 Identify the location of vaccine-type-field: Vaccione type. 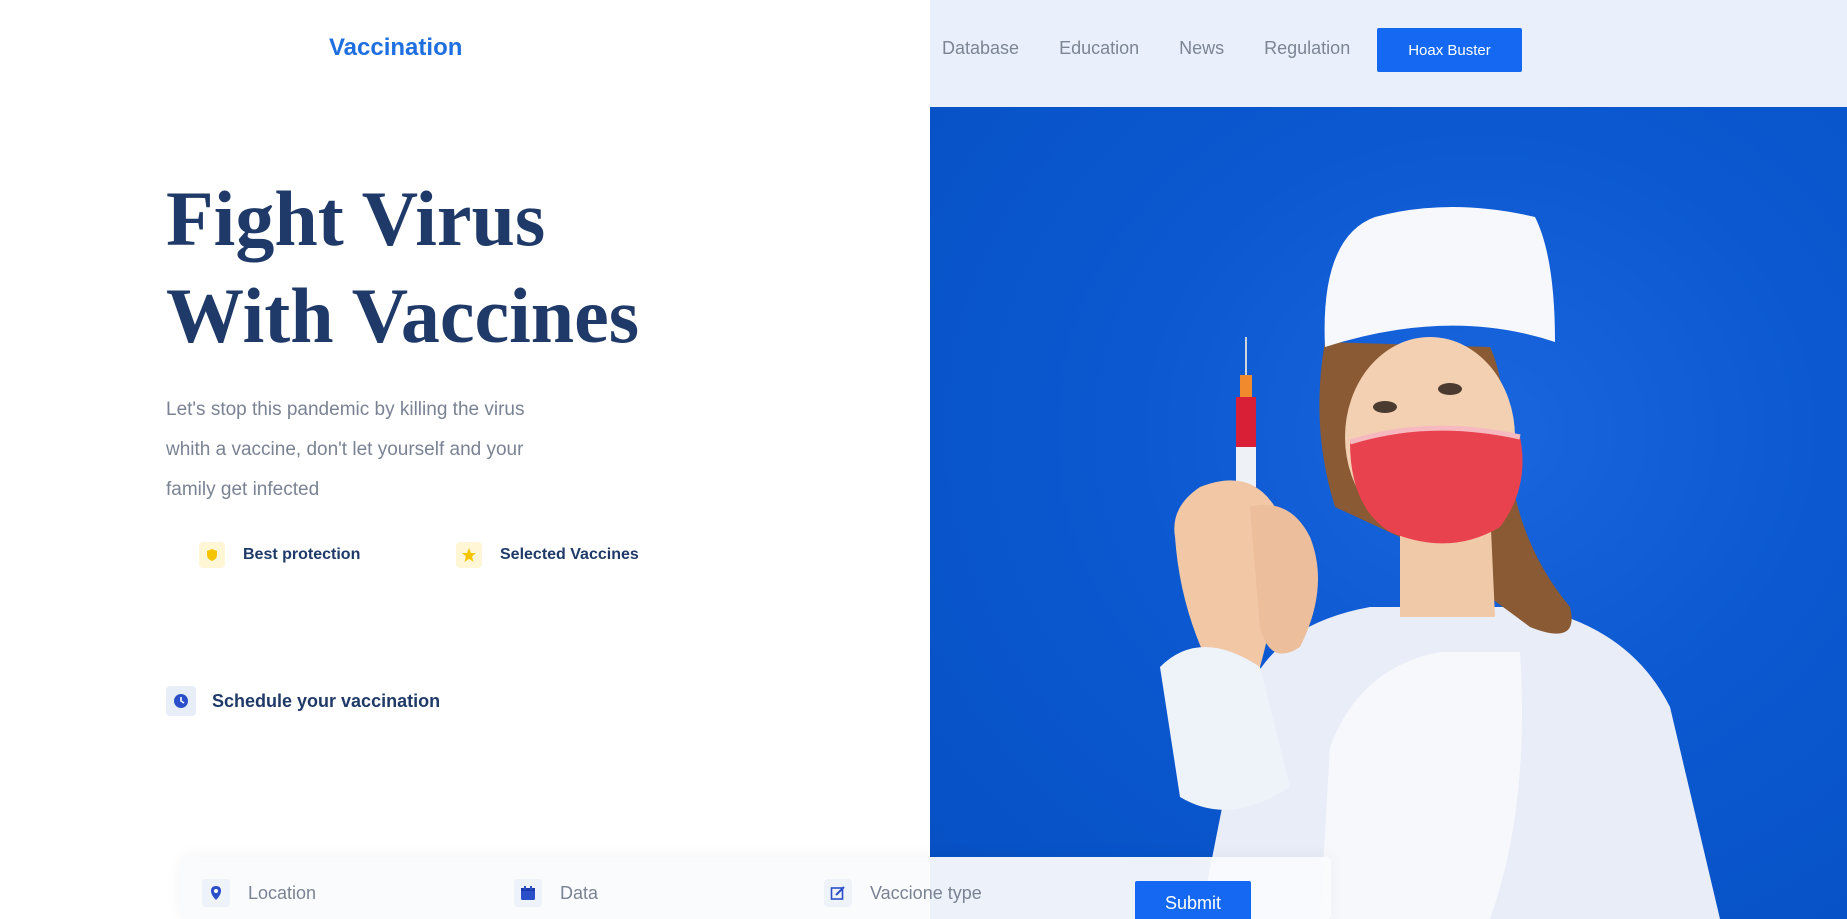
(903, 893).